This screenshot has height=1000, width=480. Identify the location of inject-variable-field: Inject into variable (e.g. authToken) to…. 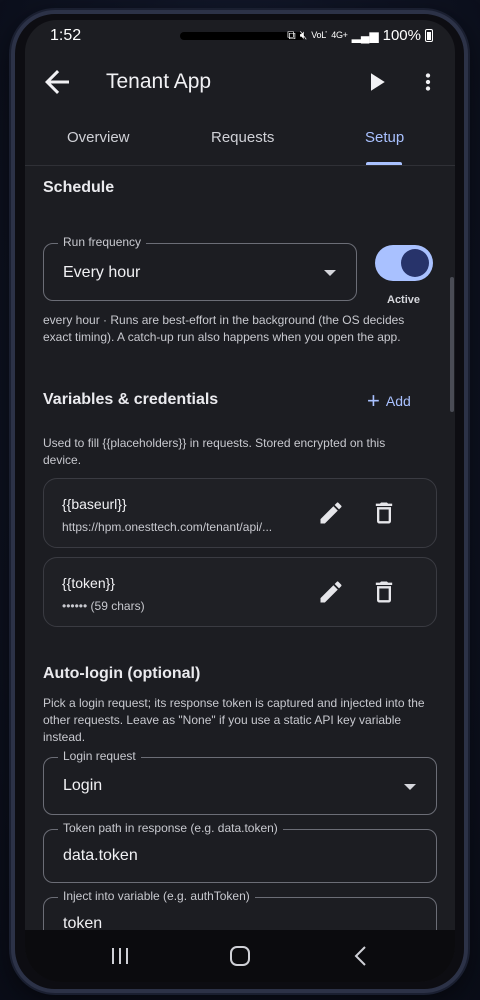
(240, 909).